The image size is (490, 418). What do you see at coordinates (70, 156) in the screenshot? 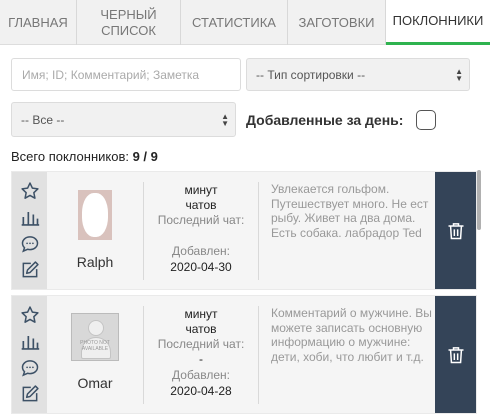
I see `total-label: Всего поклонников:` at bounding box center [70, 156].